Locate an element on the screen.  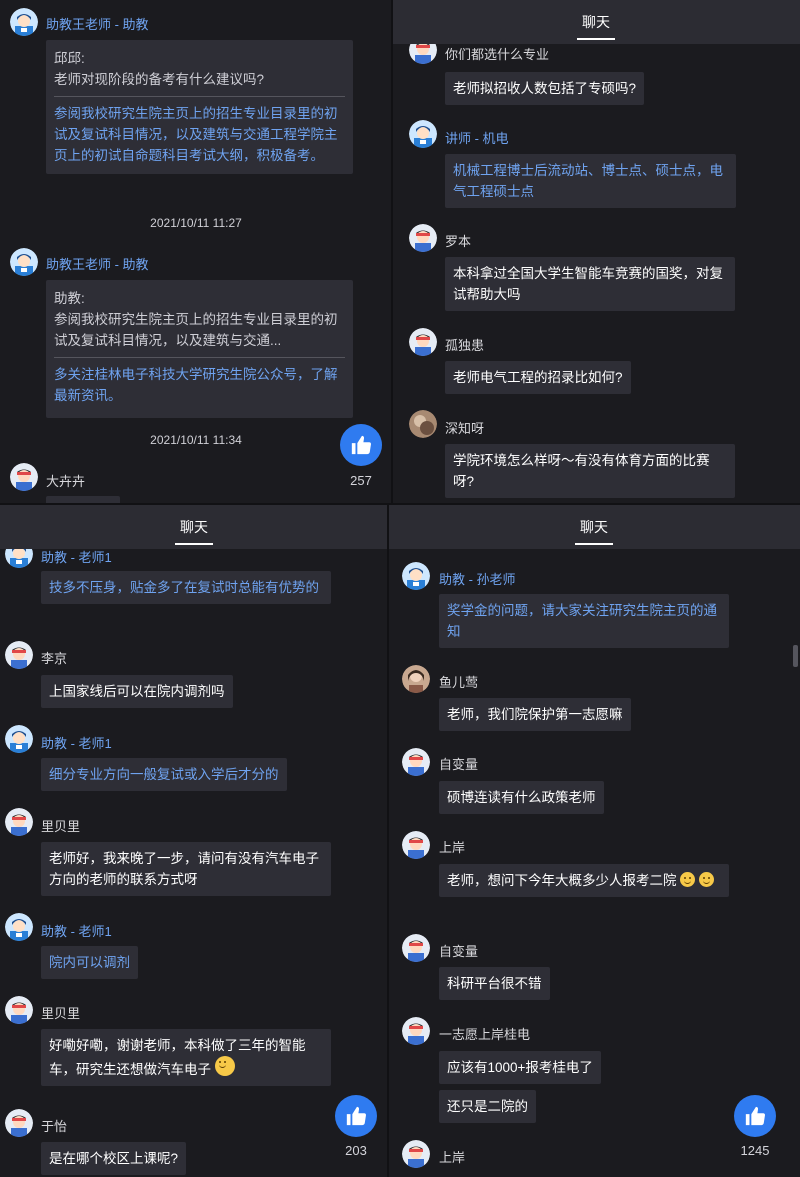
message-bubble: 奖学金的问题，请大家关注研究生院主页的通知 is located at coordinates (584, 621).